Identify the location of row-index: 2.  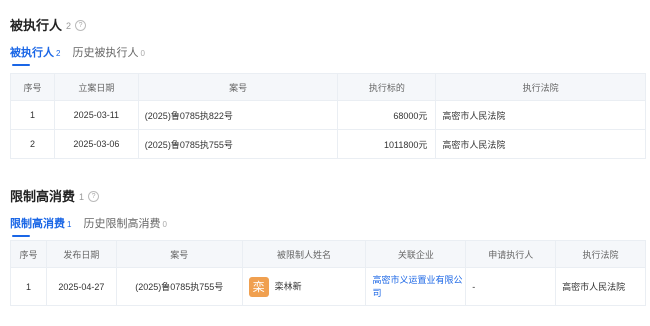
(32, 144).